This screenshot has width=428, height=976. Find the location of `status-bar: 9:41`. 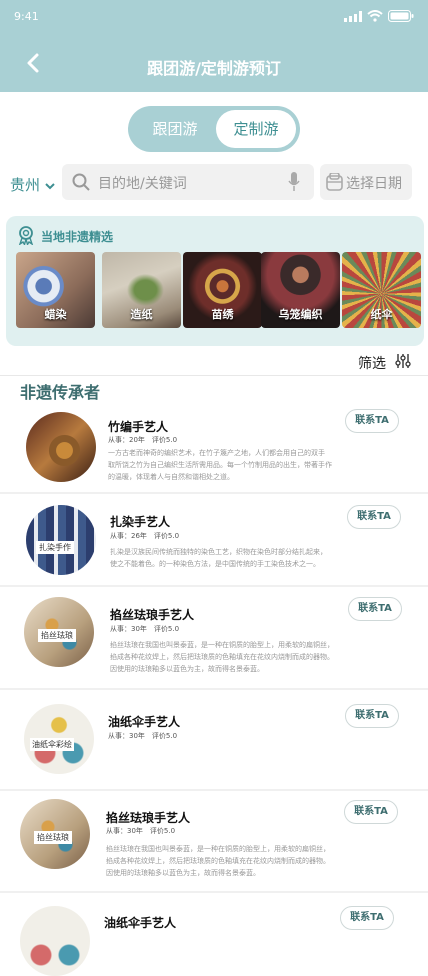

status-bar: 9:41 is located at coordinates (214, 18).